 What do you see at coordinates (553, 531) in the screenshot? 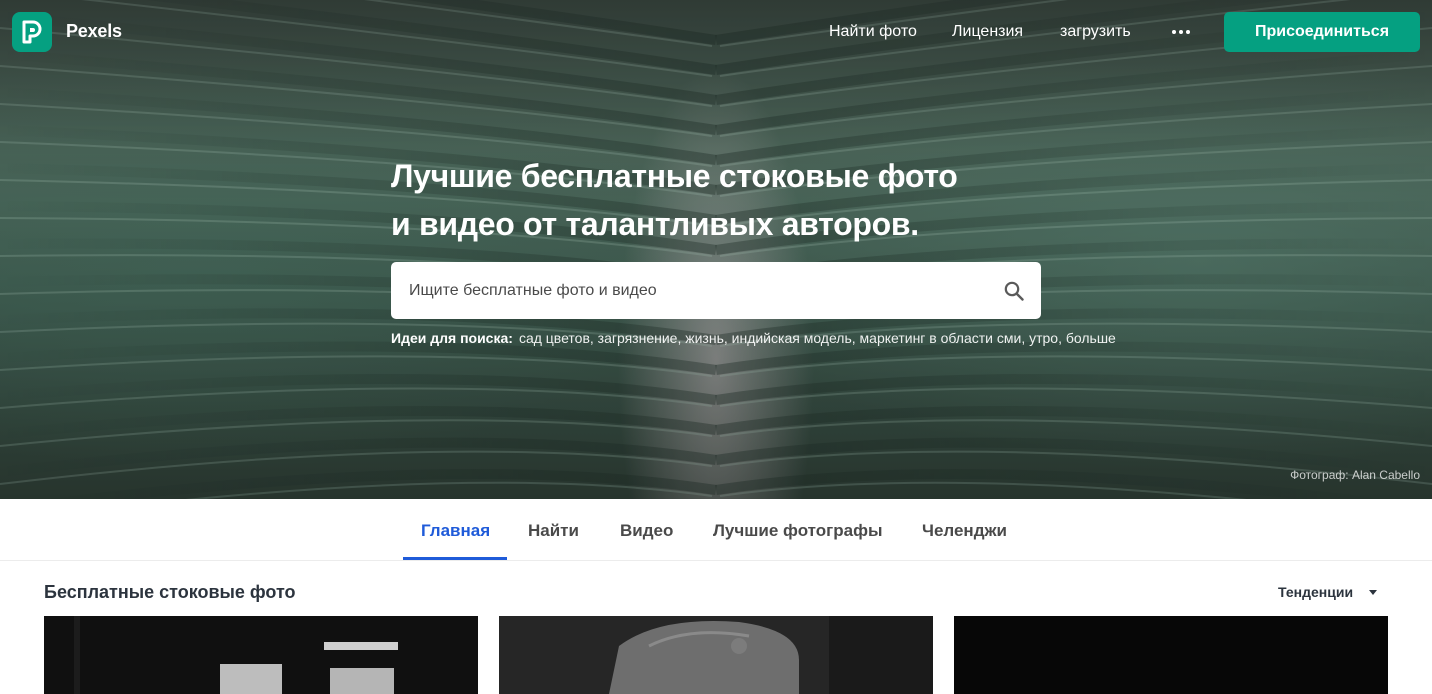
I see `tab-discover: Найти` at bounding box center [553, 531].